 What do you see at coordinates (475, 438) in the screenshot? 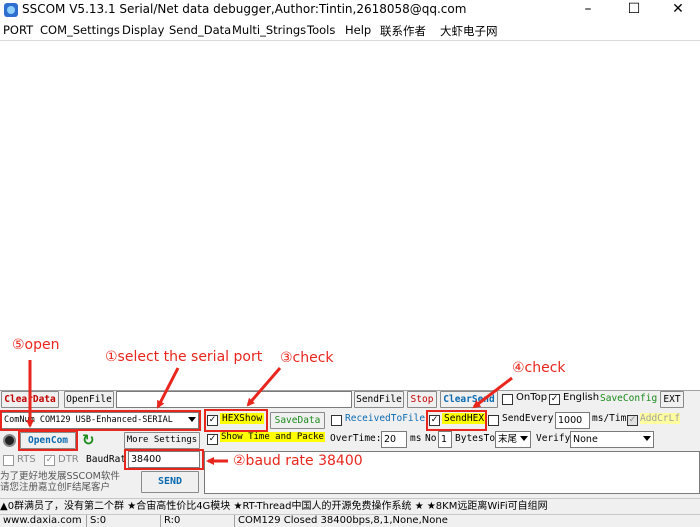
I see `bytes-to-label: BytesTo` at bounding box center [475, 438].